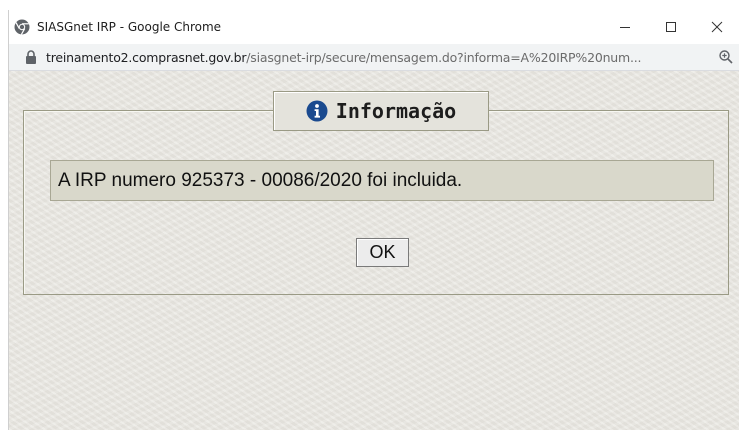 The height and width of the screenshot is (430, 739). I want to click on info-icon, so click(317, 111).